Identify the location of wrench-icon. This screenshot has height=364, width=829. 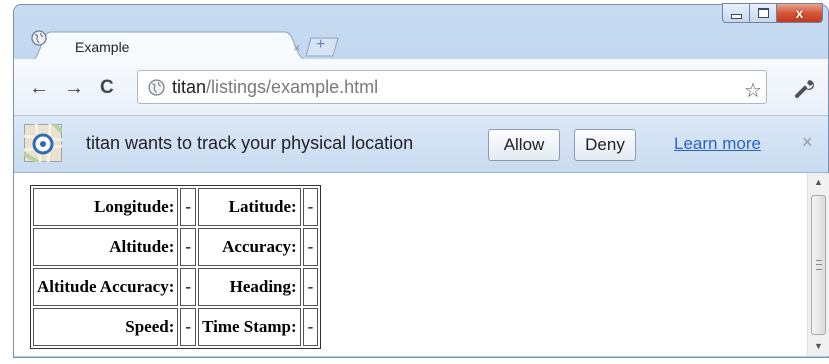
(805, 88).